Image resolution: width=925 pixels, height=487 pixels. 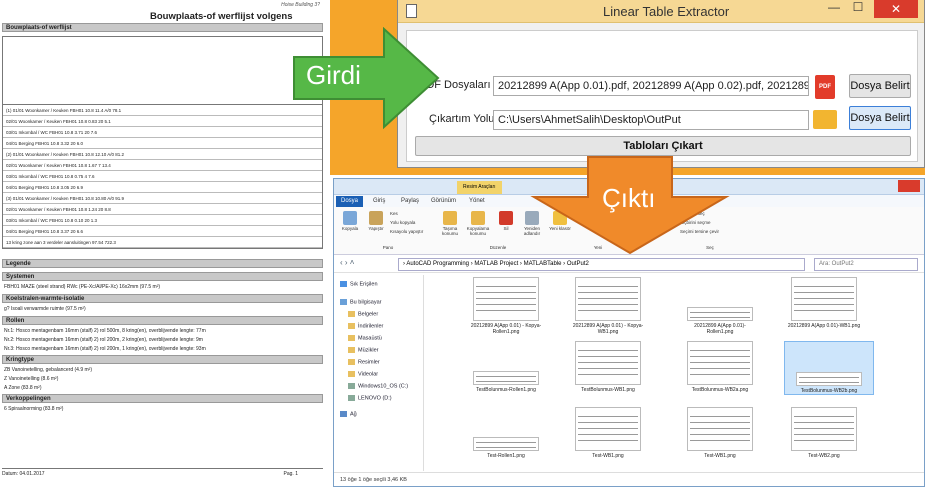 I want to click on doc-footer-date: Datum: 04.01.2017, so click(x=23, y=474).